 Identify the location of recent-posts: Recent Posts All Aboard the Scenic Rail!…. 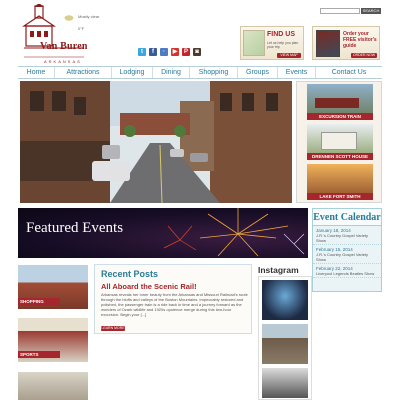
(173, 299).